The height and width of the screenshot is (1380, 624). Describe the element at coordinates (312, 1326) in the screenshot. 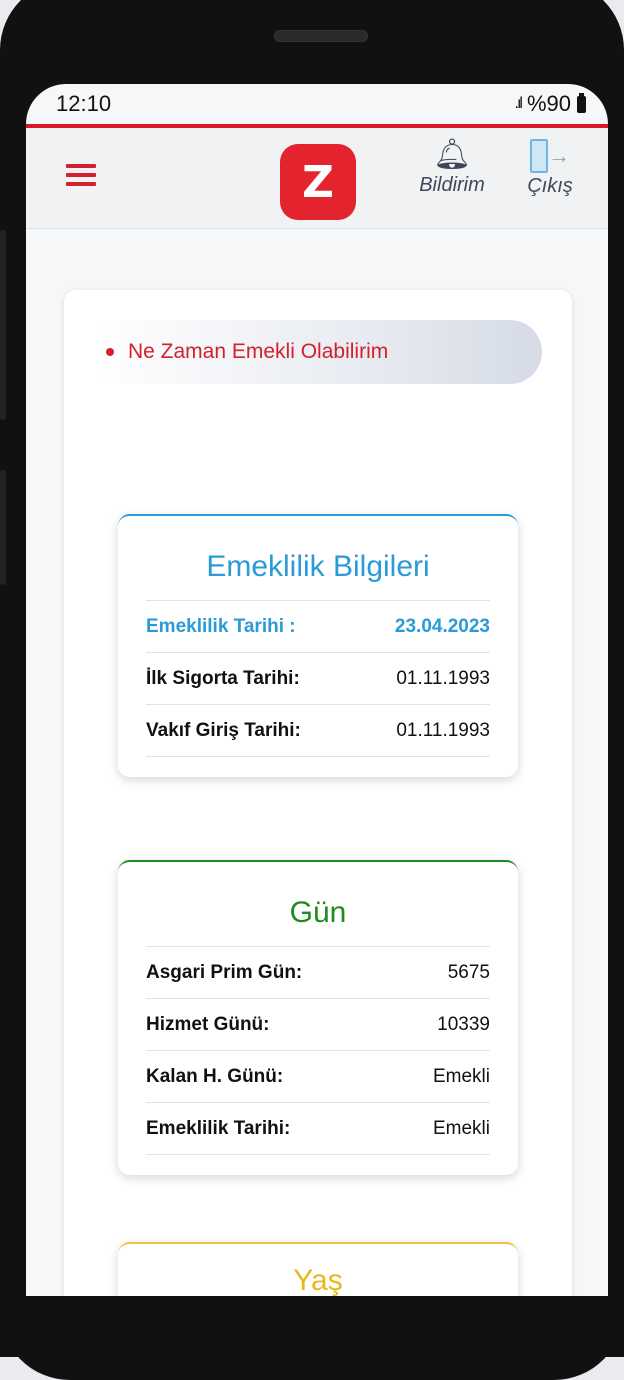

I see `phone-bottom-bezel` at that location.